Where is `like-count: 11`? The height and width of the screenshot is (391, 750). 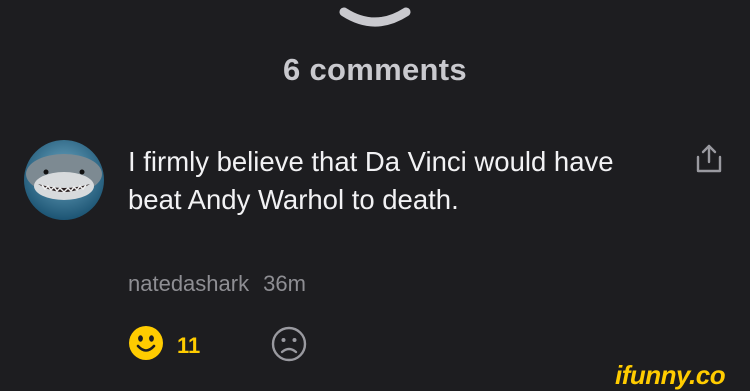 like-count: 11 is located at coordinates (189, 345).